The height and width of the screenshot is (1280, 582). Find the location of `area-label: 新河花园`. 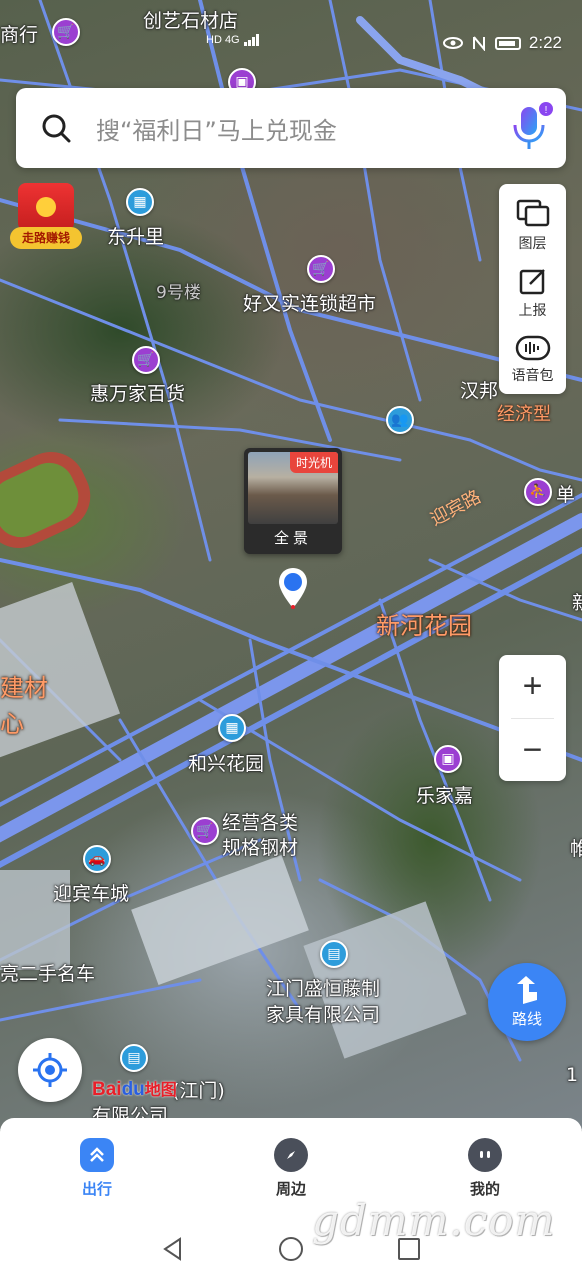

area-label: 新河花园 is located at coordinates (424, 623).